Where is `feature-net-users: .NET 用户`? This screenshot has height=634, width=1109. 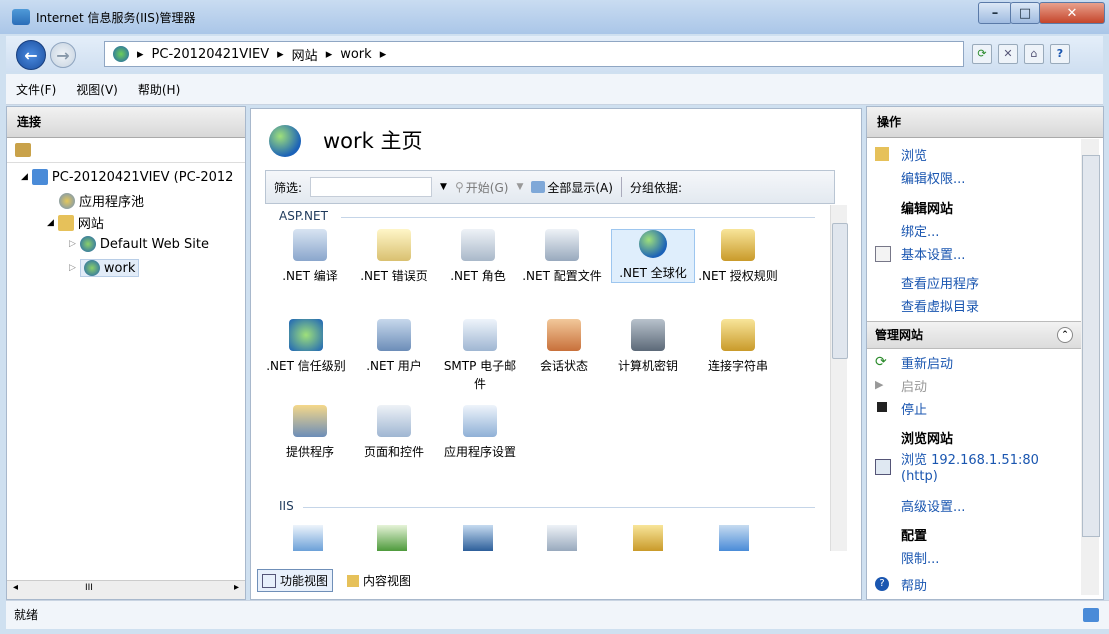
feature-net-users: .NET 用户 is located at coordinates (394, 347).